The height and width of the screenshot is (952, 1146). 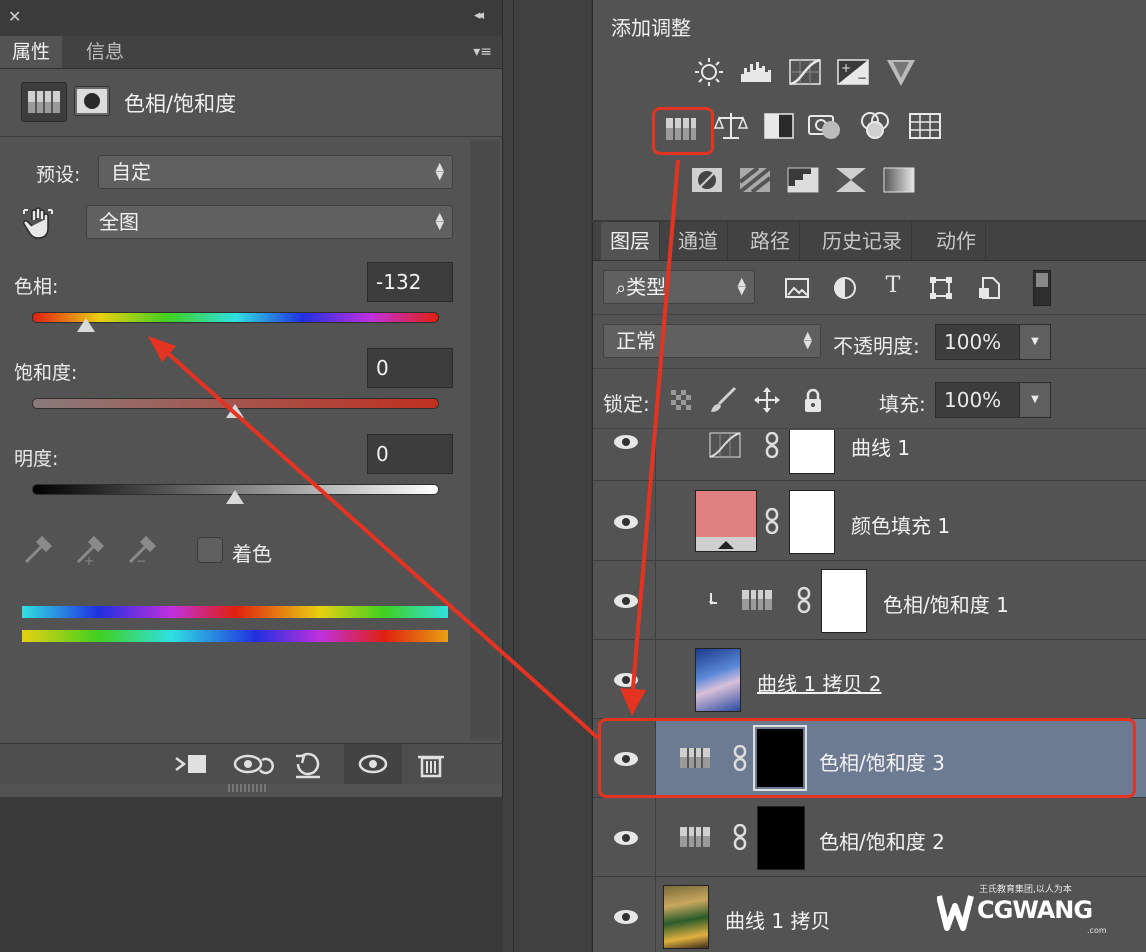 What do you see at coordinates (757, 72) in the screenshot?
I see `levels-icon` at bounding box center [757, 72].